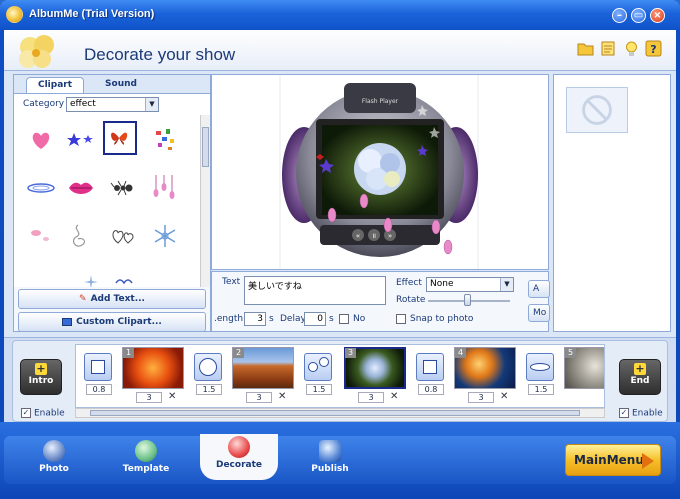  What do you see at coordinates (315, 319) in the screenshot?
I see `delay-input: 0` at bounding box center [315, 319].